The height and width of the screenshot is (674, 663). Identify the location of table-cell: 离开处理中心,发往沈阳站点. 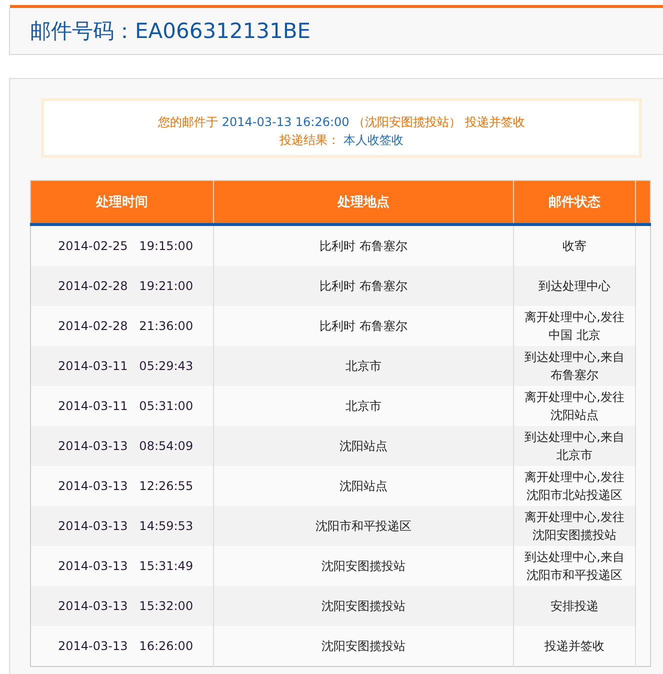
(575, 406).